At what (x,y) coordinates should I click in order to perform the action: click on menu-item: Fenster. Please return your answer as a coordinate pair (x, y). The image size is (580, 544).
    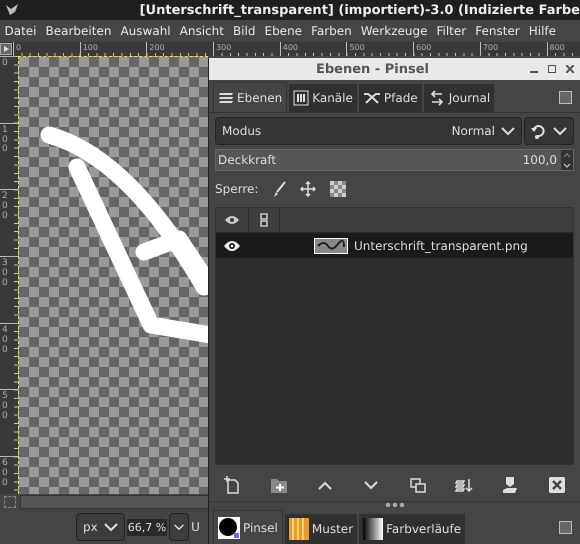
    Looking at the image, I should click on (497, 31).